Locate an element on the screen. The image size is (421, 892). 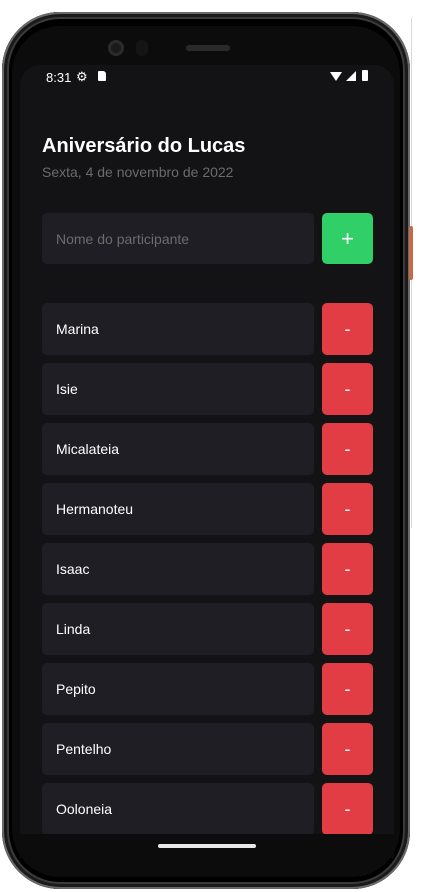
status-bar: 8:31 ⚙ is located at coordinates (207, 77).